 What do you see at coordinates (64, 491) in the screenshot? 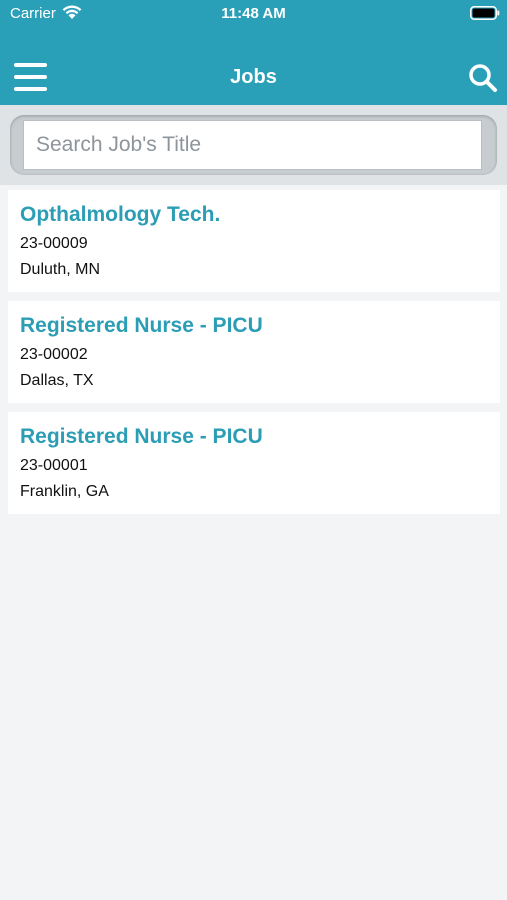
I see `job-location: Franklin, GA` at bounding box center [64, 491].